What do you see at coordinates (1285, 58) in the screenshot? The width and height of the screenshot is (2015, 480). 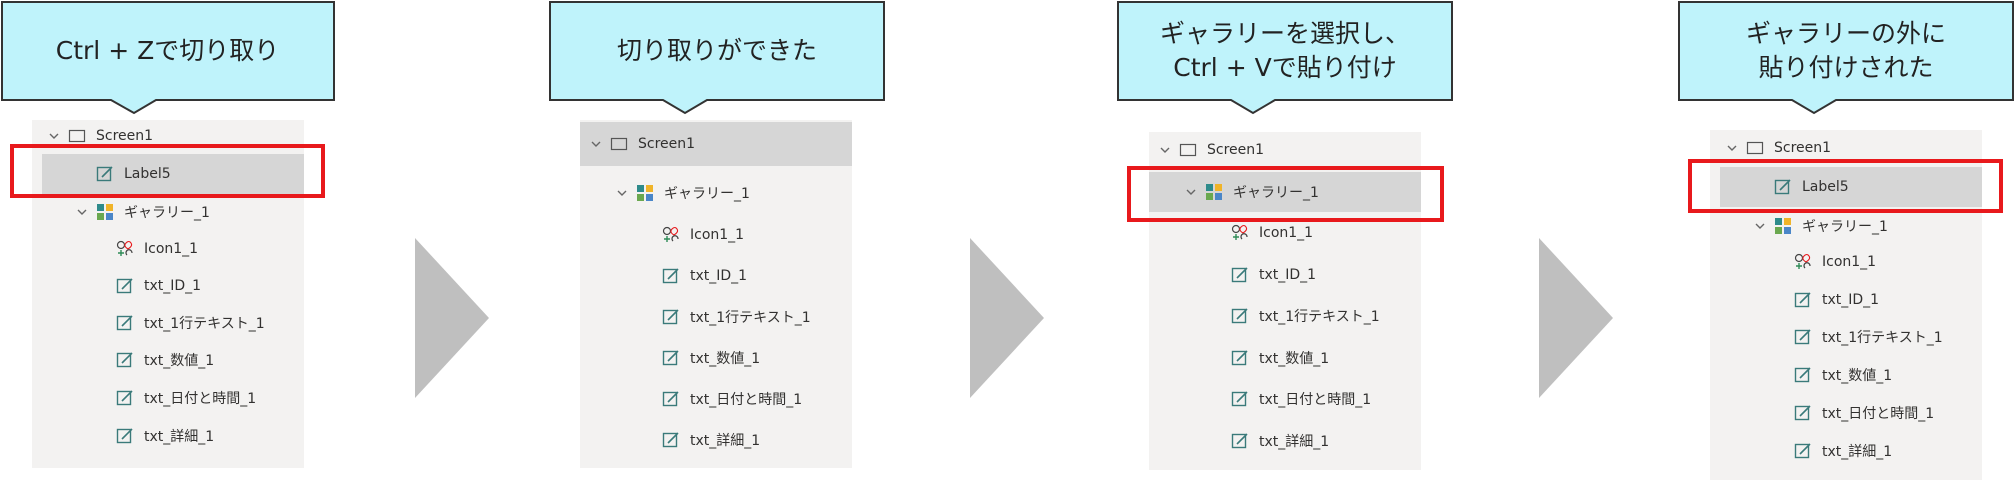 I see `callout-3: ギャラリーを選択し、 Ctrl + Vで貼り付け` at bounding box center [1285, 58].